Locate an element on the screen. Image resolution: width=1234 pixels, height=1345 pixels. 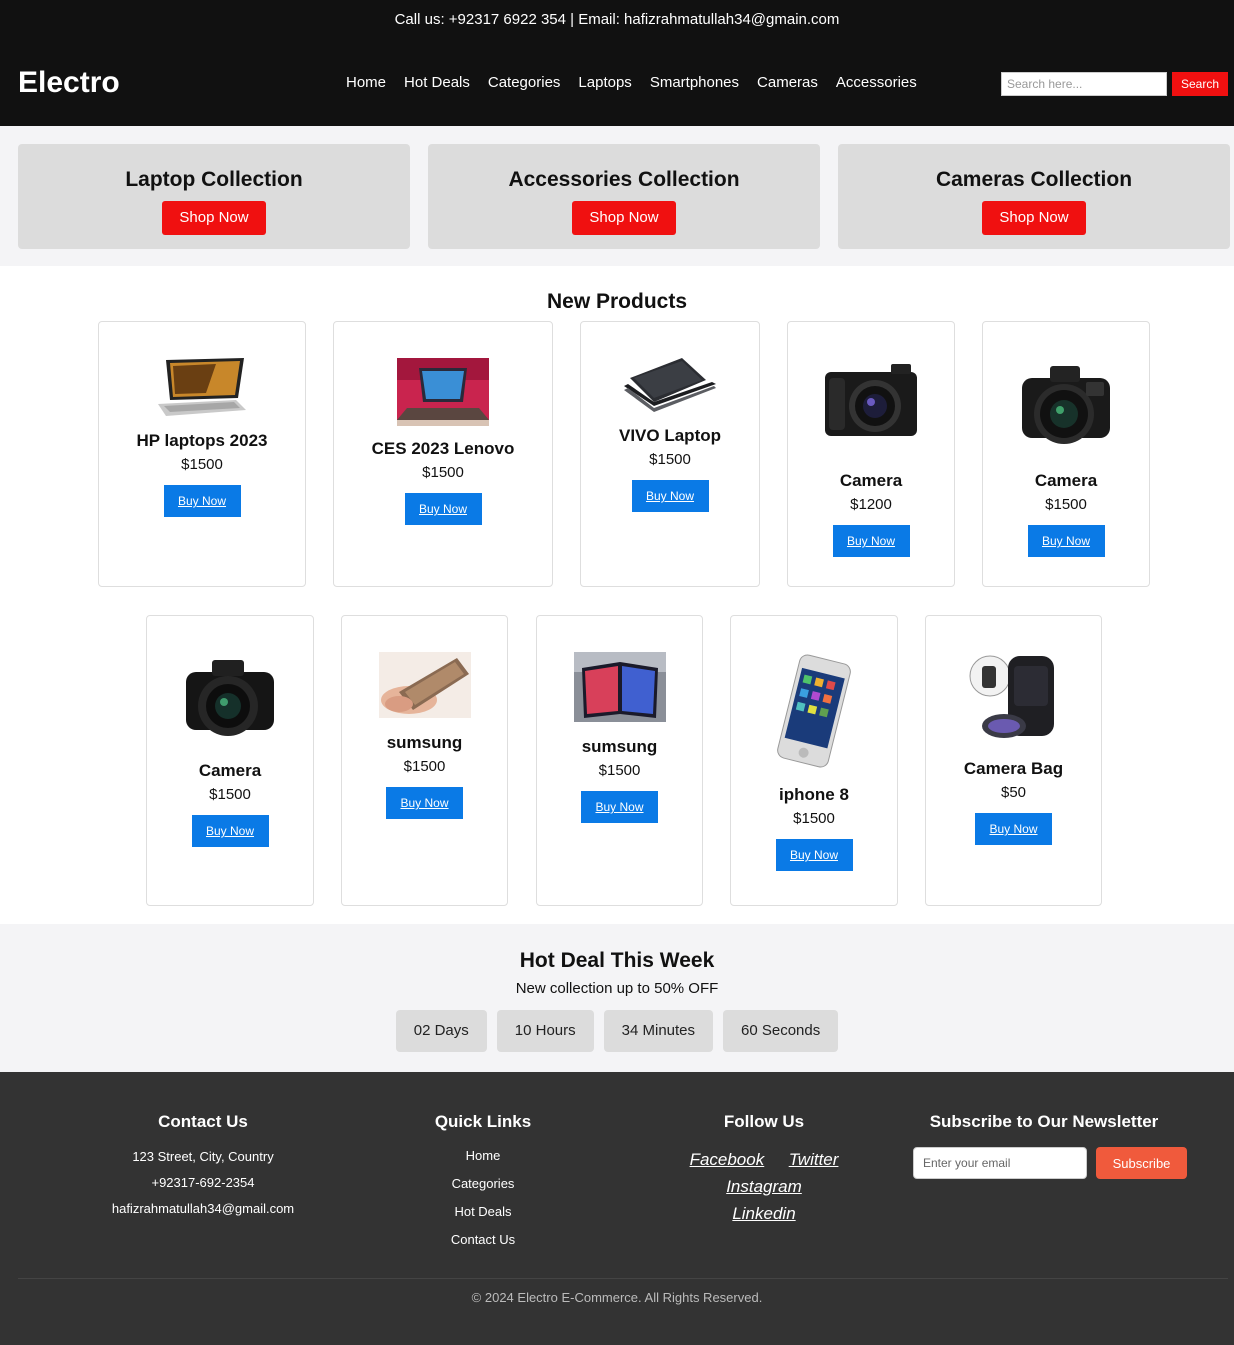
newsletter-email-input is located at coordinates (1000, 1163).